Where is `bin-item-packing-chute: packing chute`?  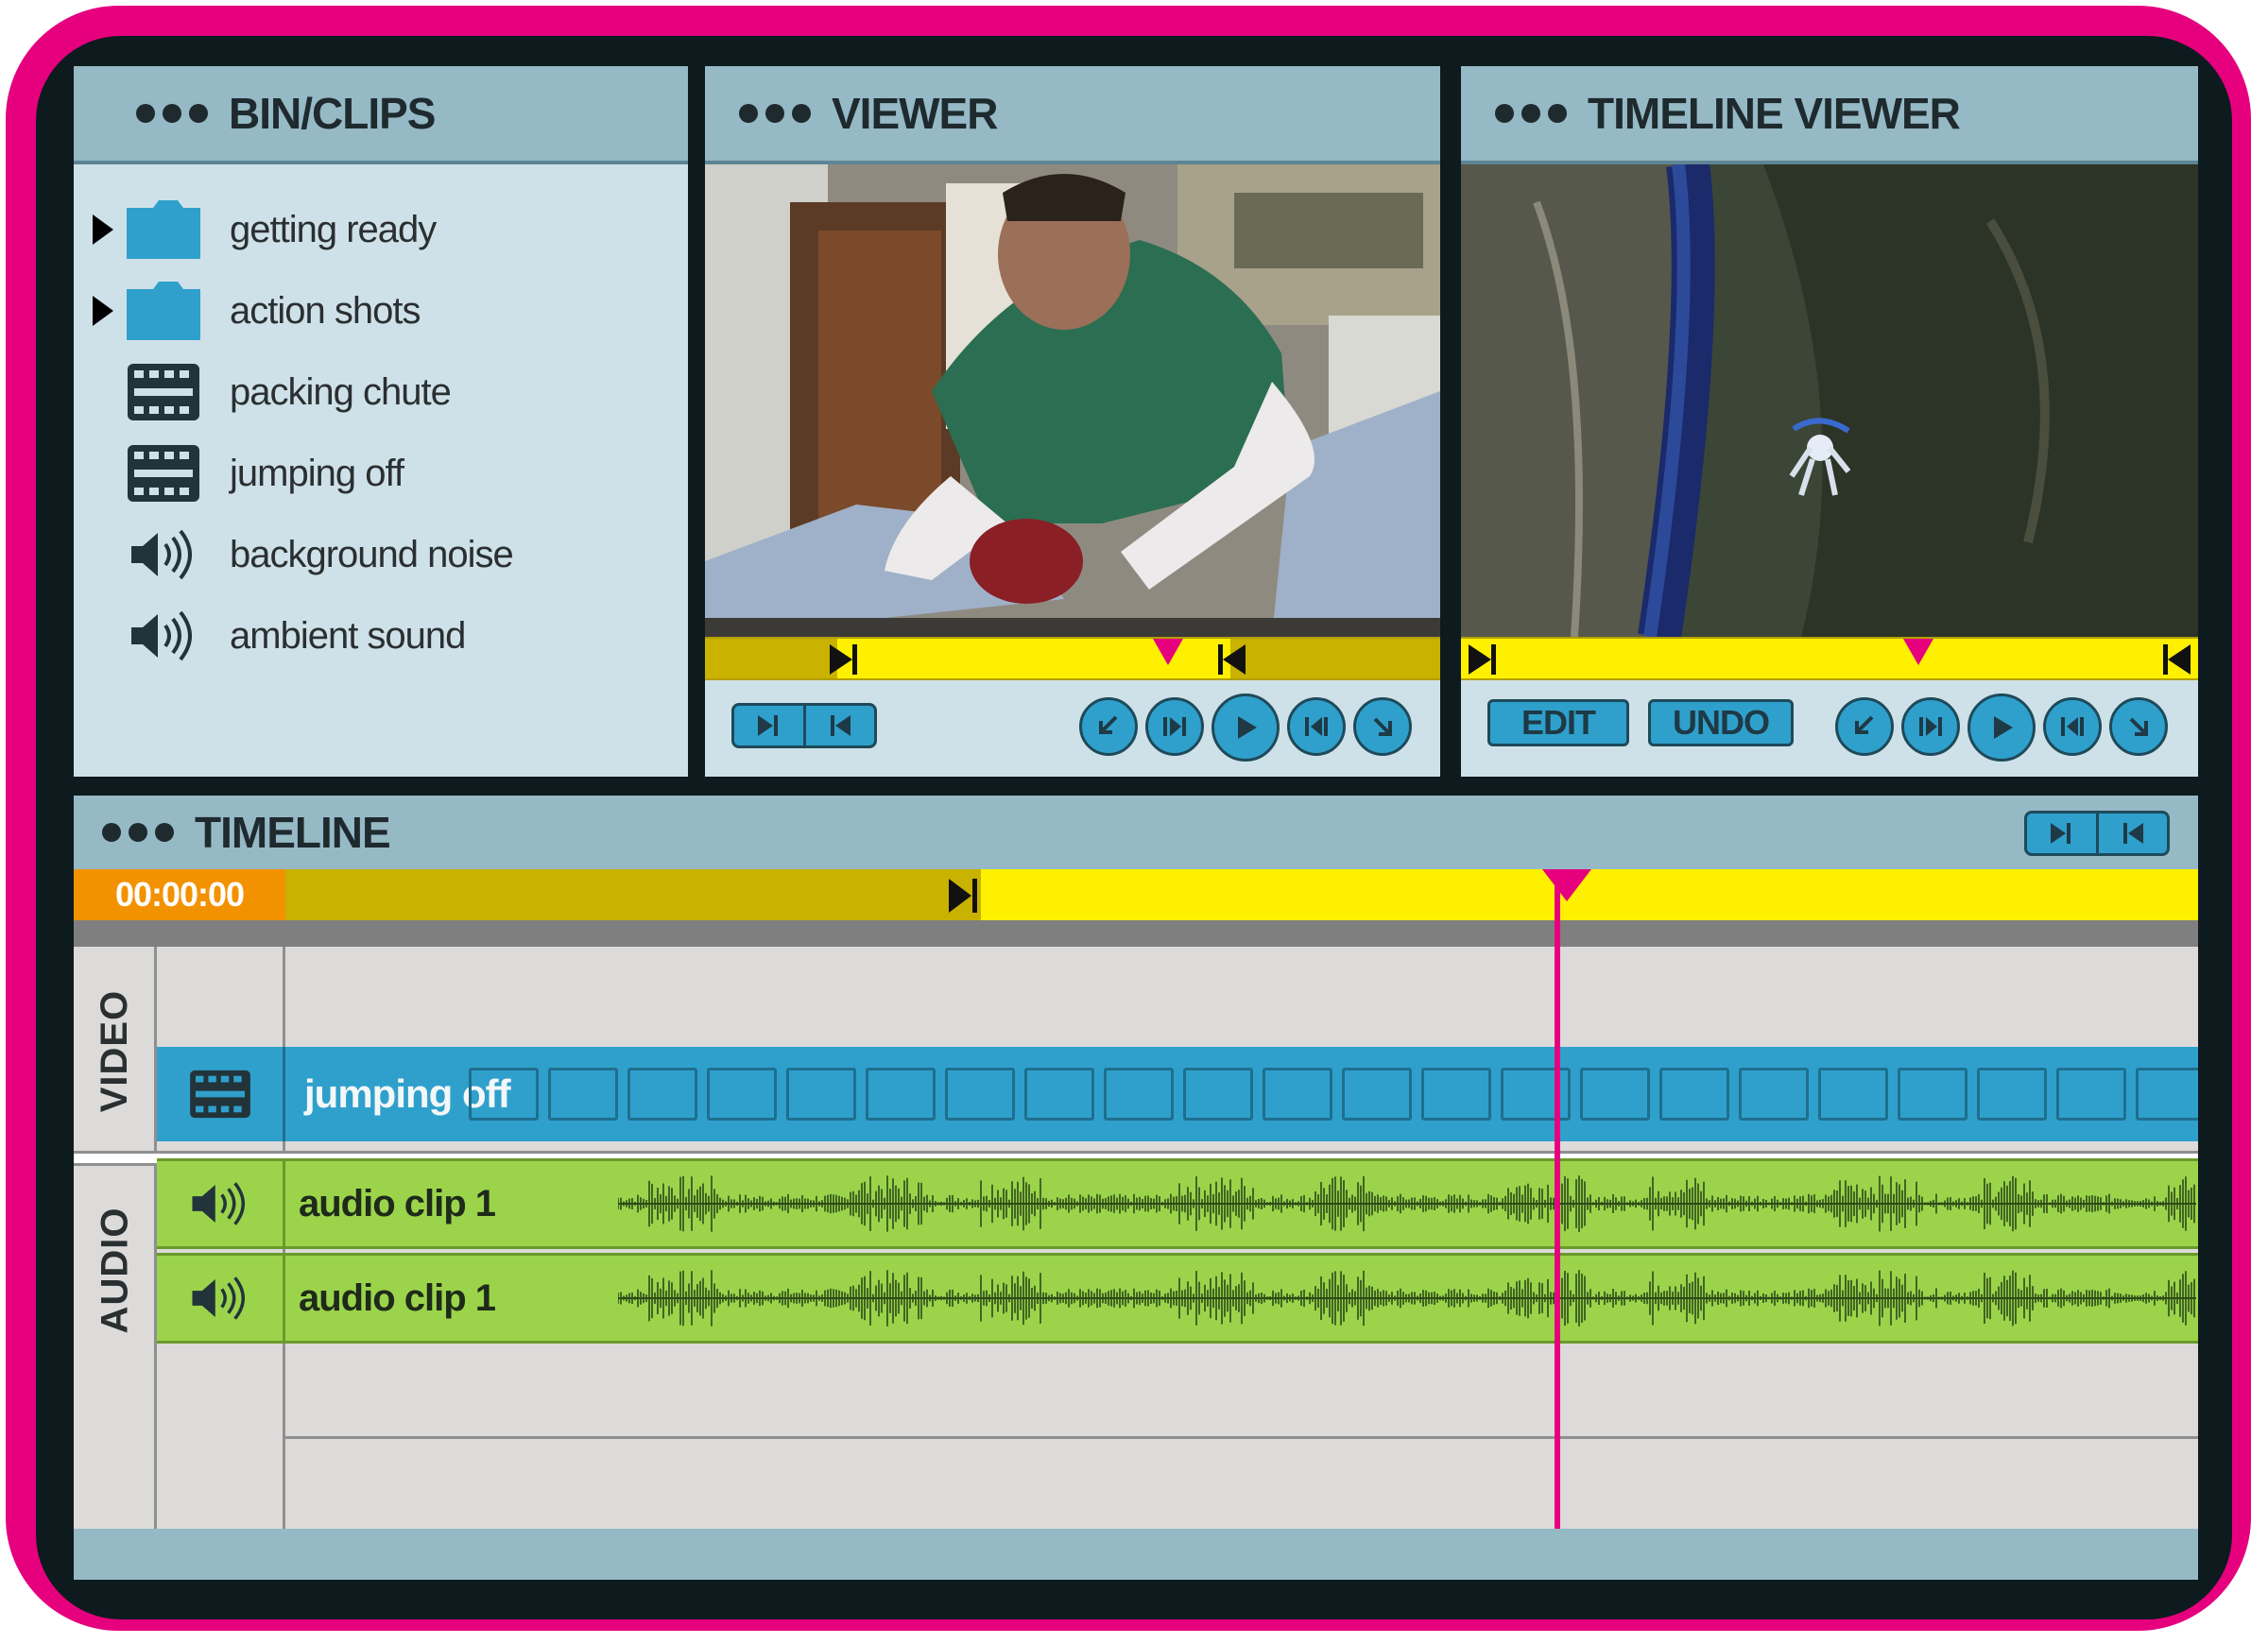
bin-item-packing-chute: packing chute is located at coordinates (381, 392).